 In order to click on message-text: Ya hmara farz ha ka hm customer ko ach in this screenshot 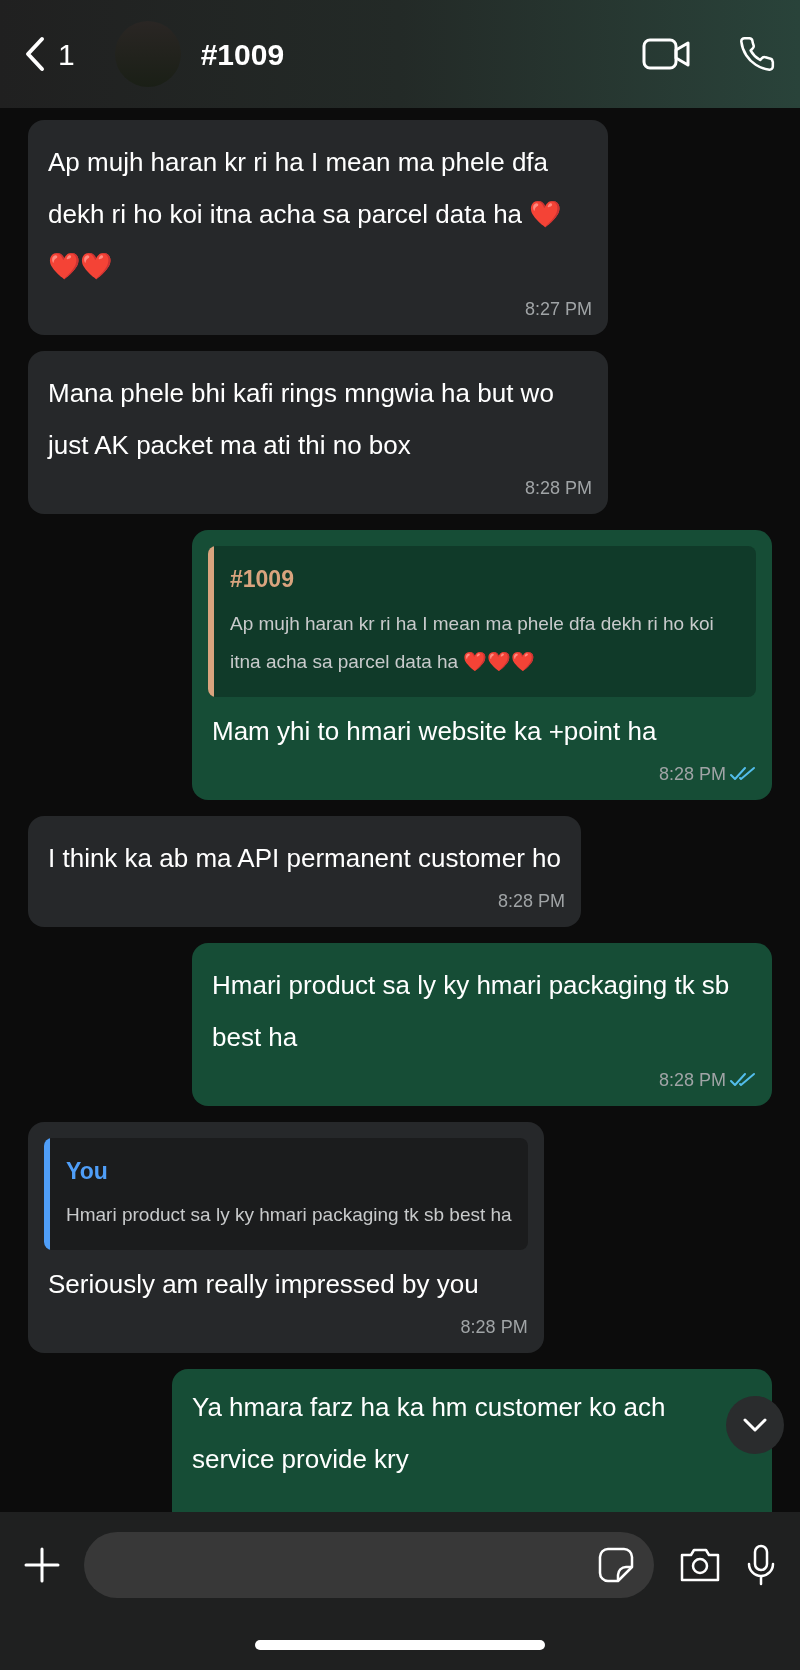, I will do `click(429, 1407)`.